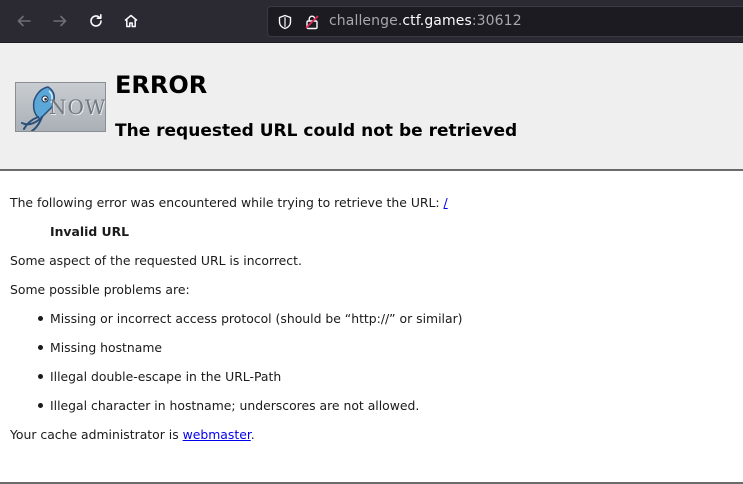  I want to click on admin-text: Your cache administrator is, so click(96, 434).